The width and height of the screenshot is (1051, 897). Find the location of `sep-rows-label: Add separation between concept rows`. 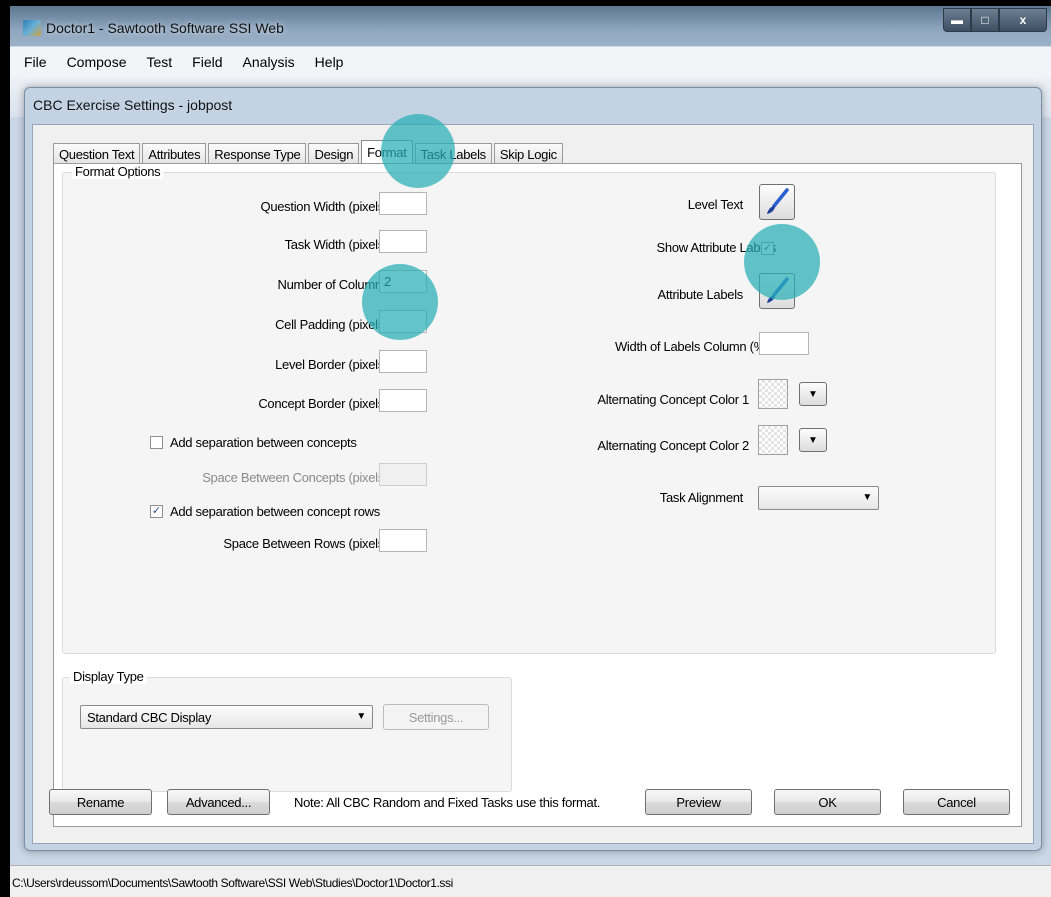

sep-rows-label: Add separation between concept rows is located at coordinates (275, 511).